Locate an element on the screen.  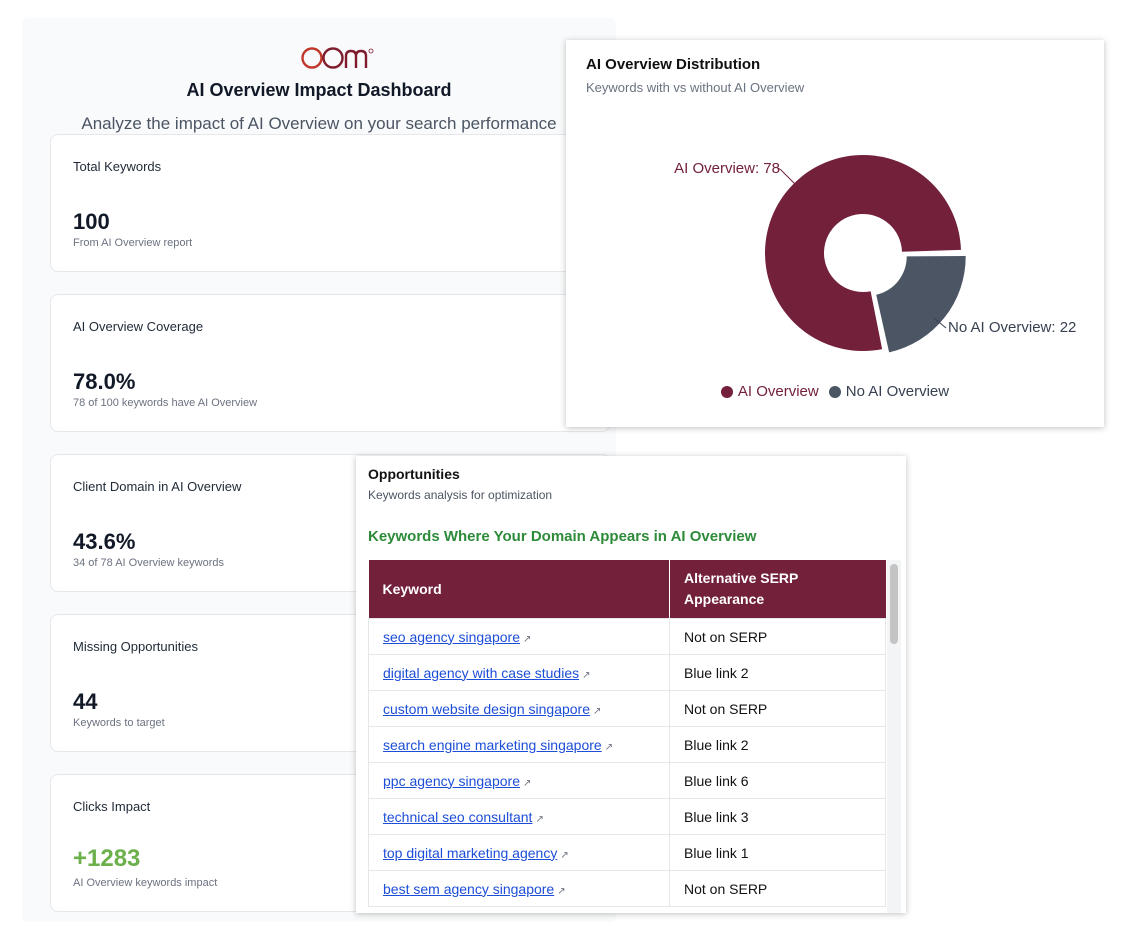
keyword-cell: best sem agency singapore ↗ is located at coordinates (519, 888).